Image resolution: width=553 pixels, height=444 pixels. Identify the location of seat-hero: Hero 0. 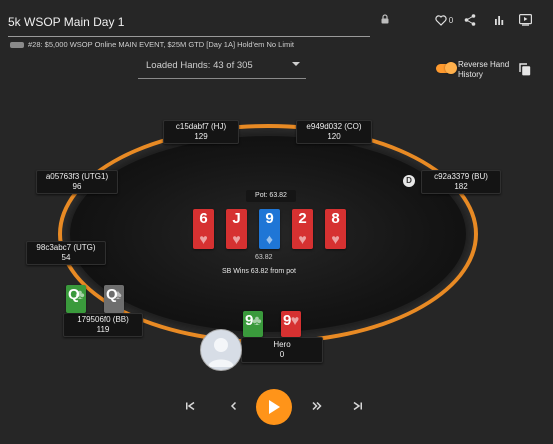
(282, 350).